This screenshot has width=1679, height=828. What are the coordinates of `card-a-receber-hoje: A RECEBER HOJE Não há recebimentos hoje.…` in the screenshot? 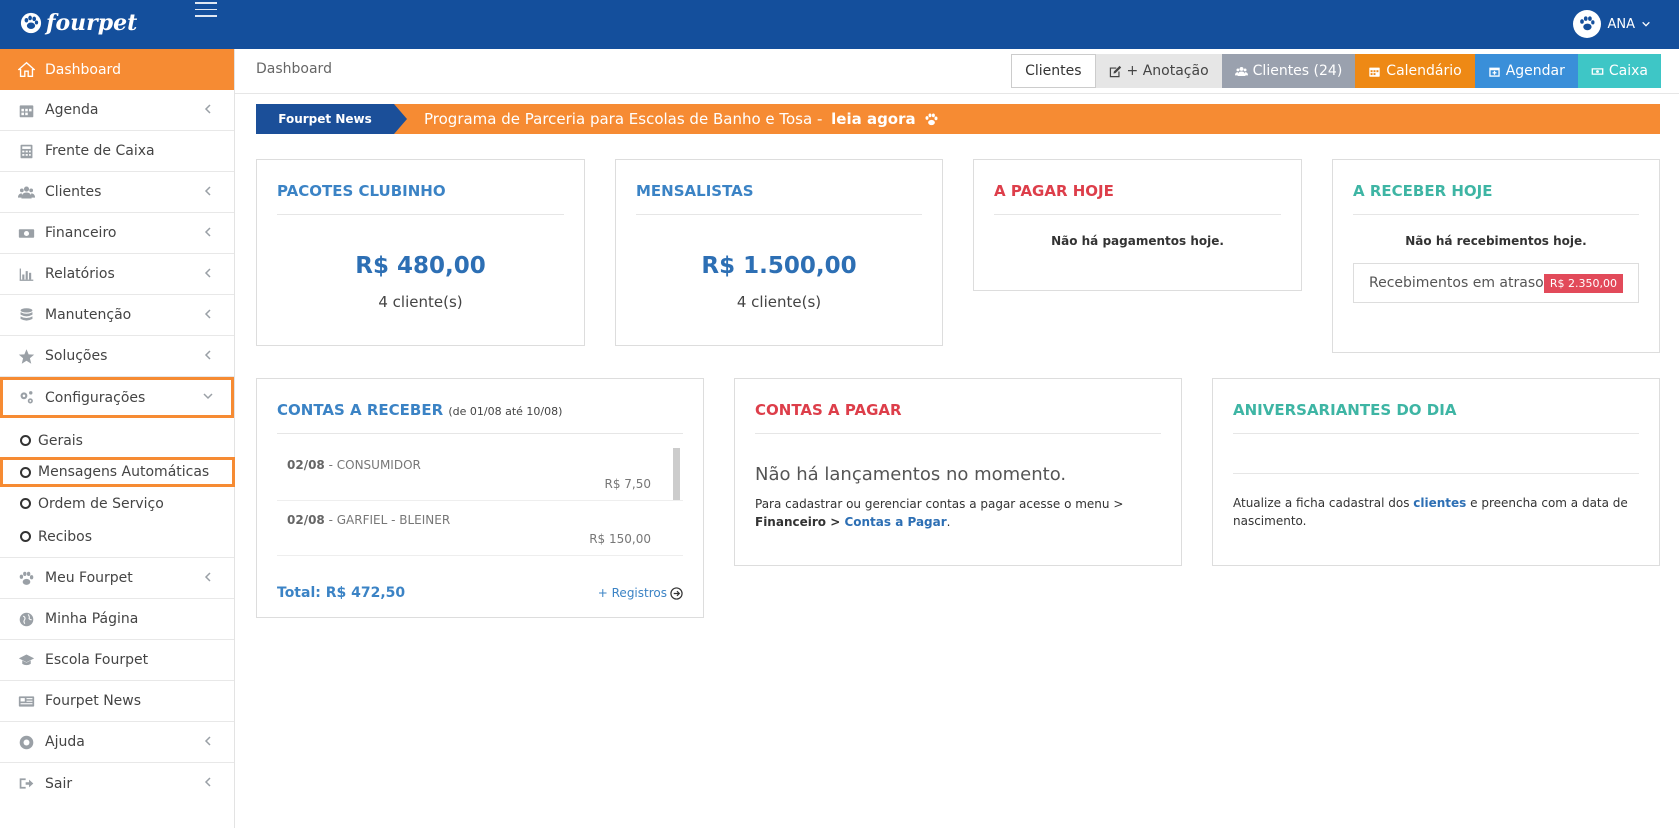 It's located at (1496, 256).